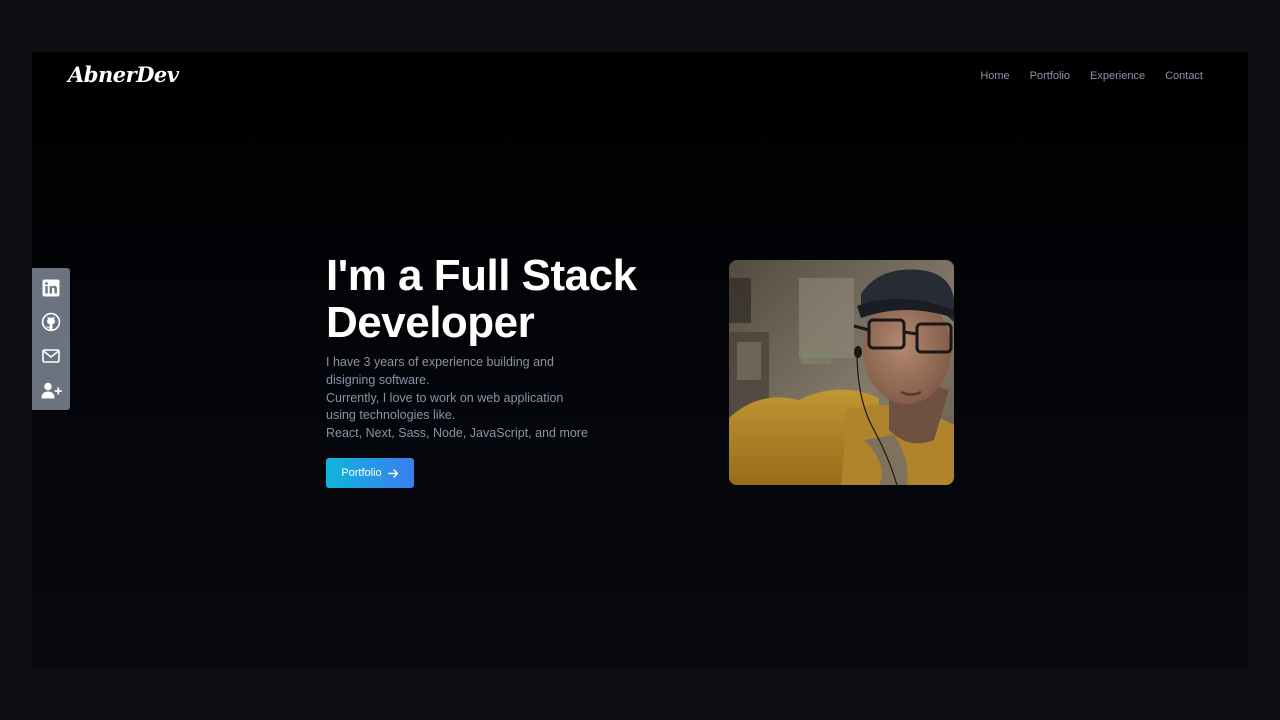 The image size is (1280, 720). What do you see at coordinates (51, 339) in the screenshot?
I see `social-sidebar` at bounding box center [51, 339].